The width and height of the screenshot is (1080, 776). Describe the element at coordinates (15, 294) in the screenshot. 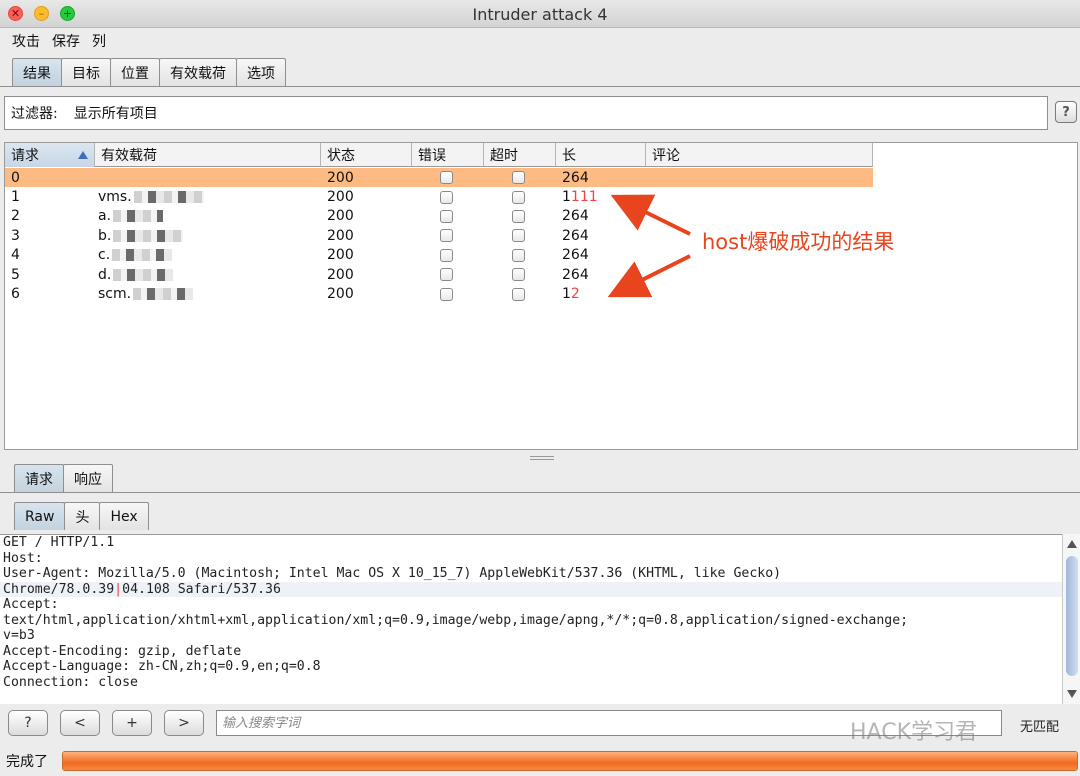

I see `cell-request: 6` at that location.